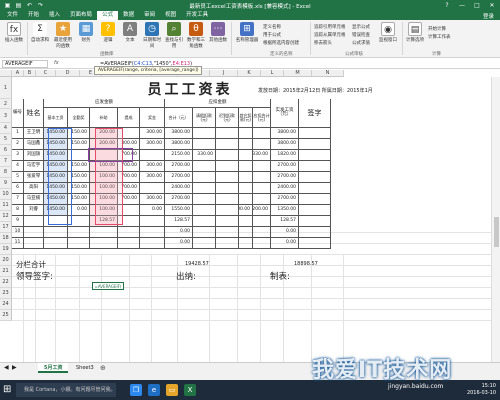 This screenshot has width=500, height=400. I want to click on salary-value-cell: 2700.00, so click(285, 199).